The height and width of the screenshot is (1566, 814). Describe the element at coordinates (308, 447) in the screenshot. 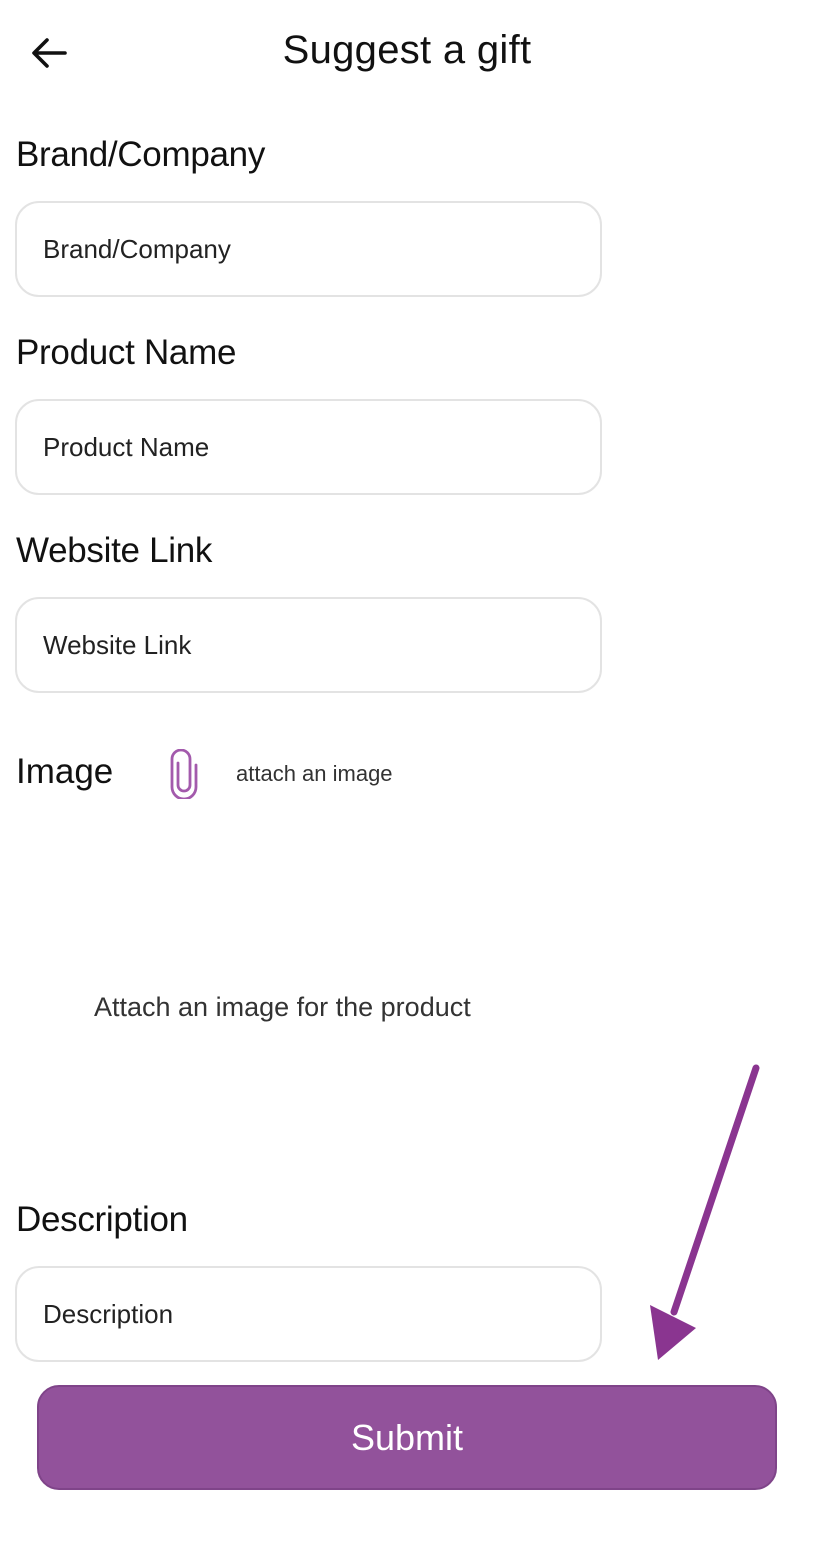

I see `product-name-input` at that location.